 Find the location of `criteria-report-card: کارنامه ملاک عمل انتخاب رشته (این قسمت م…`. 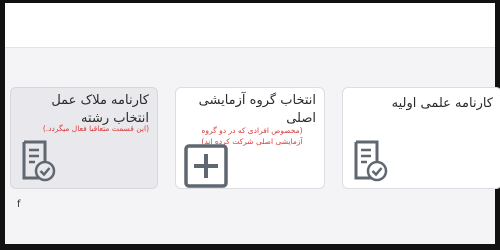

criteria-report-card: کارنامه ملاک عمل انتخاب رشته (این قسمت م… is located at coordinates (84, 138).